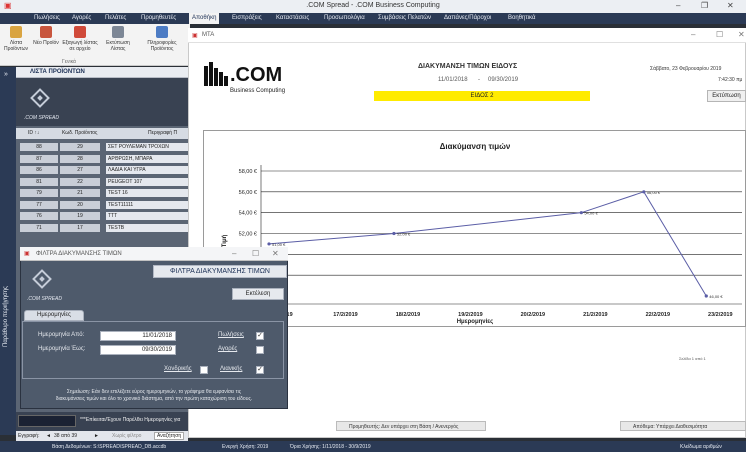 This screenshot has height=452, width=746. Describe the element at coordinates (247, 18) in the screenshot. I see `tab-receipts: Εισπράξεις` at that location.